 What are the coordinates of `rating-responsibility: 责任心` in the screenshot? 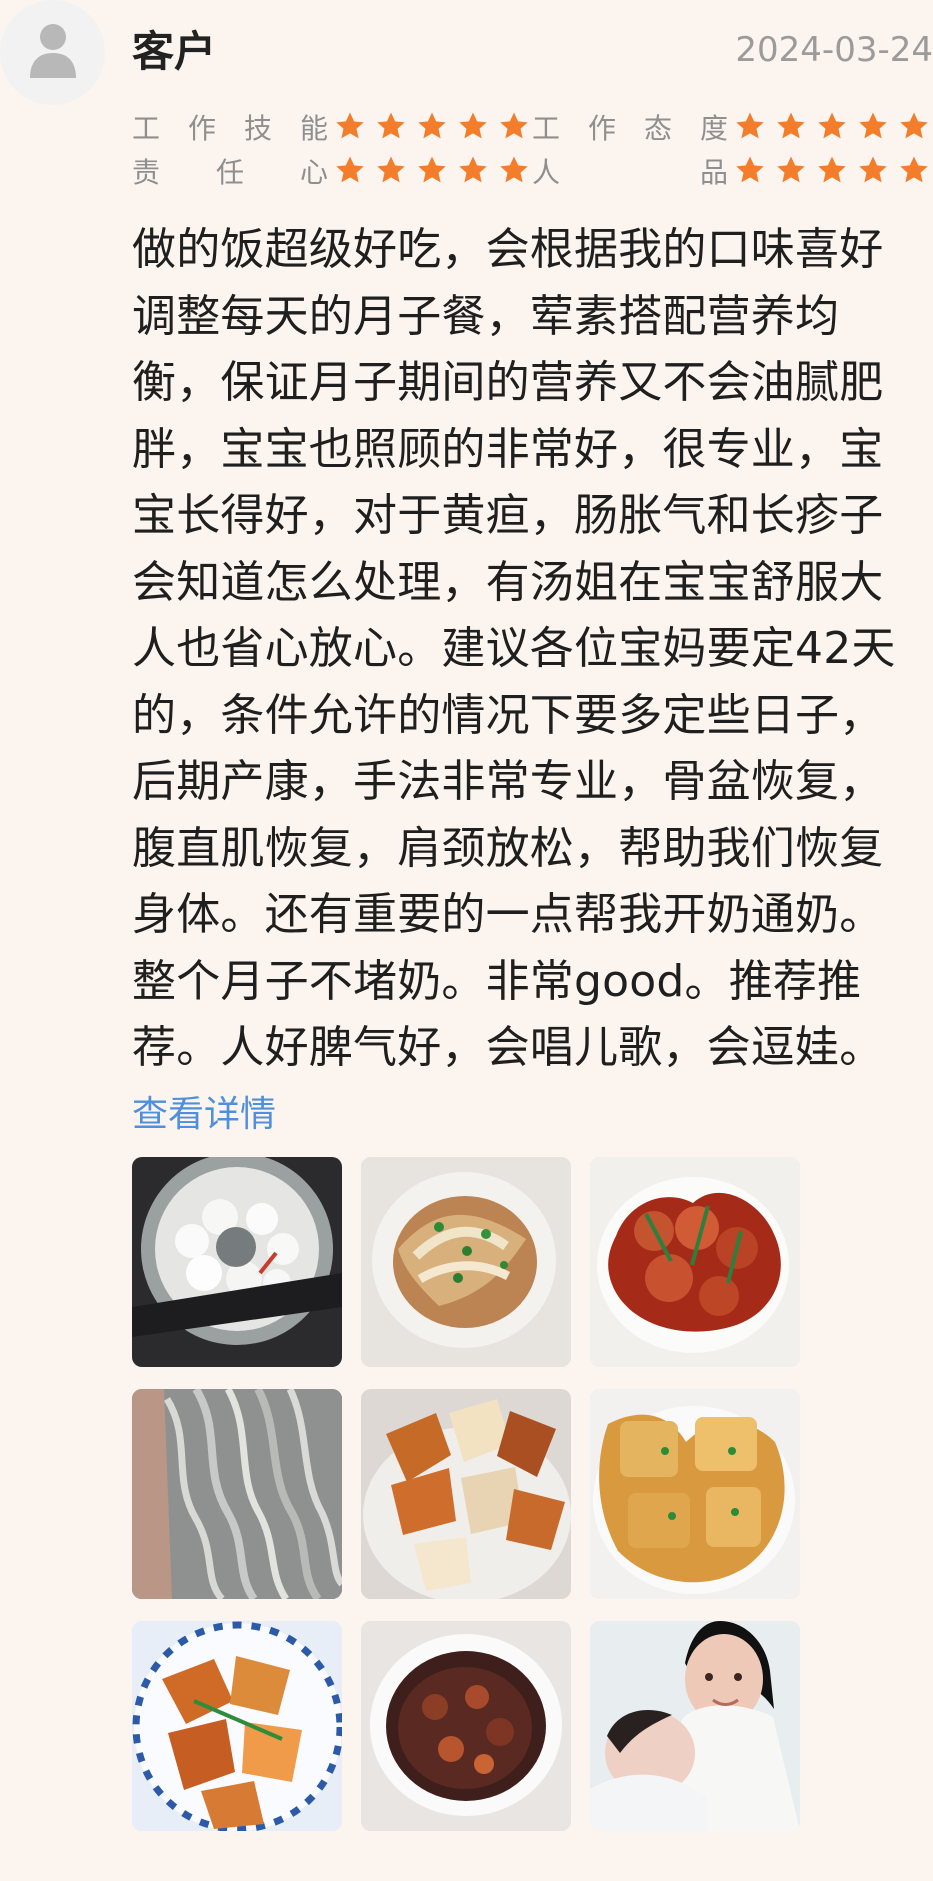 It's located at (332, 171).